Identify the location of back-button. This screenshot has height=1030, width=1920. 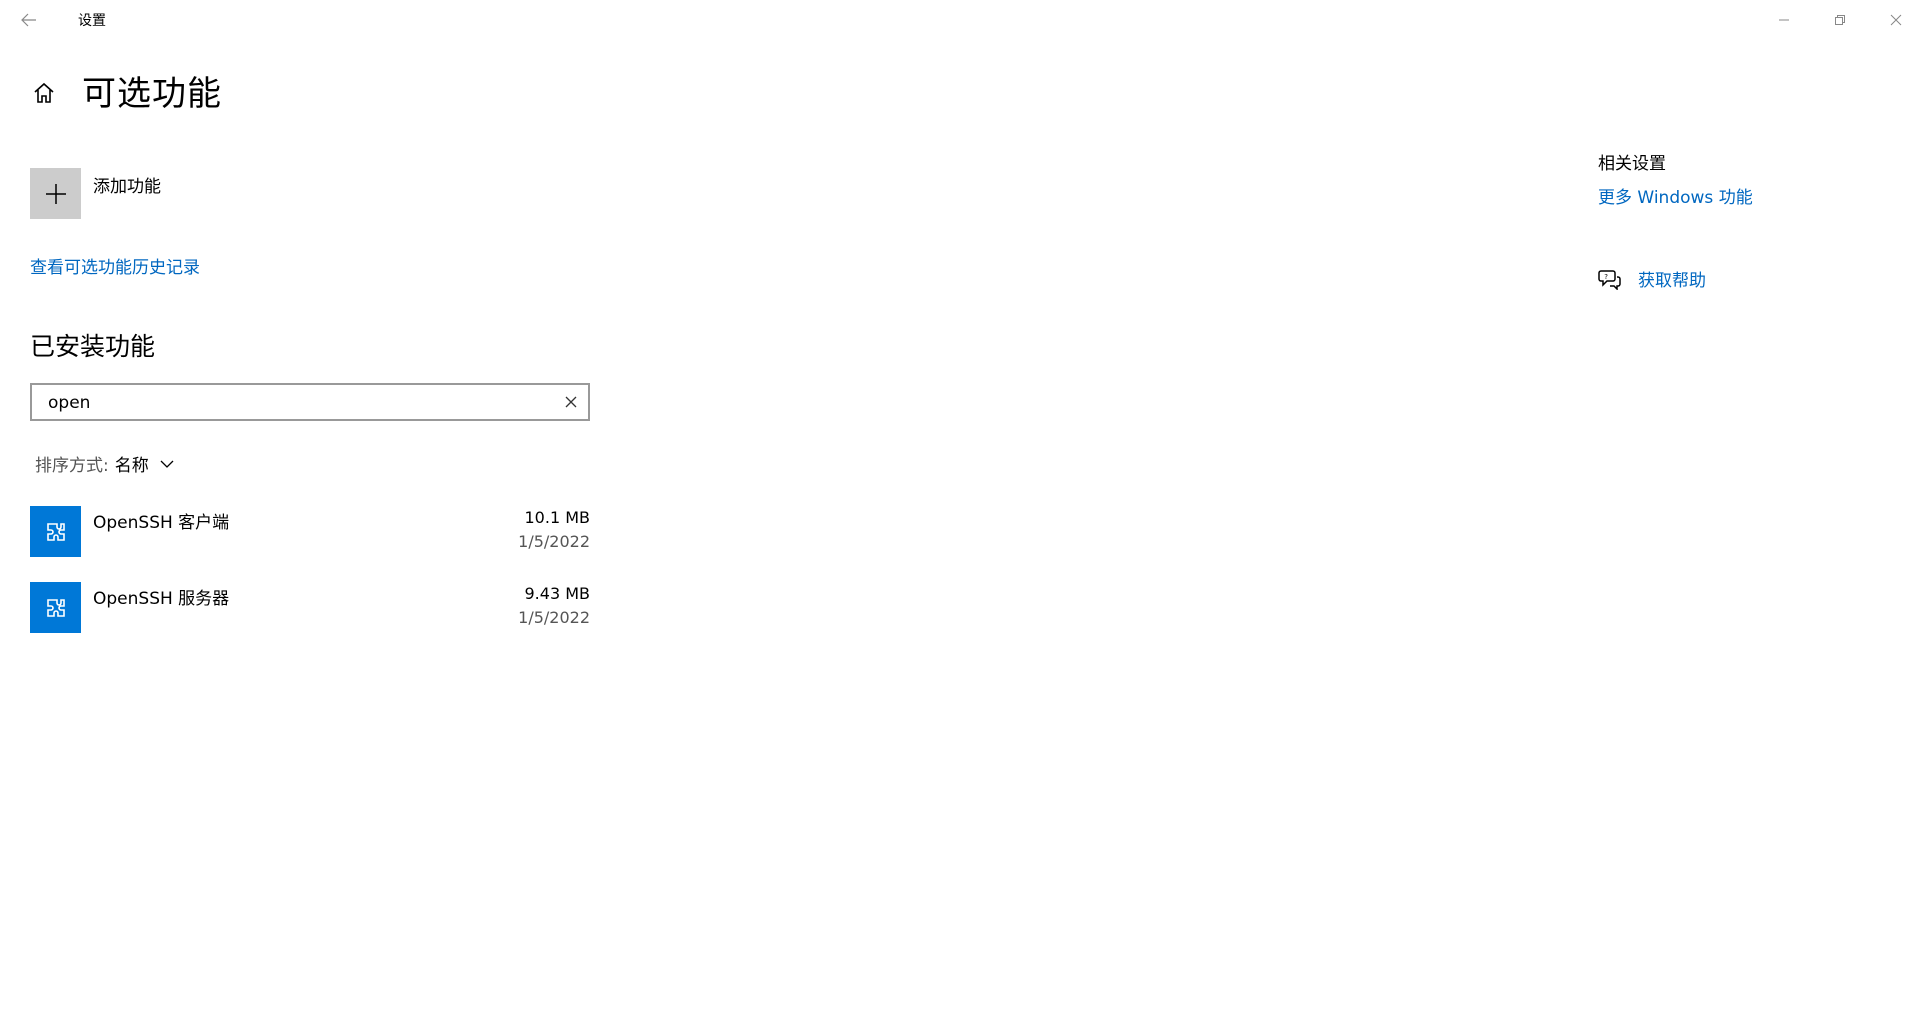
(29, 20).